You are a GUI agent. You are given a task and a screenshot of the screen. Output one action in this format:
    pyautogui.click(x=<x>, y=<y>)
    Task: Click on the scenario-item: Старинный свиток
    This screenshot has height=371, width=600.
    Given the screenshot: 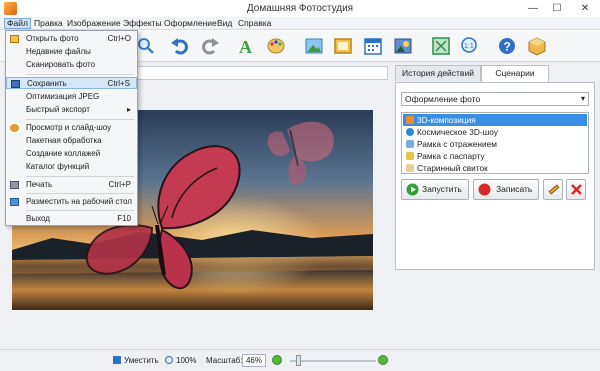 What is the action you would take?
    pyautogui.click(x=495, y=168)
    